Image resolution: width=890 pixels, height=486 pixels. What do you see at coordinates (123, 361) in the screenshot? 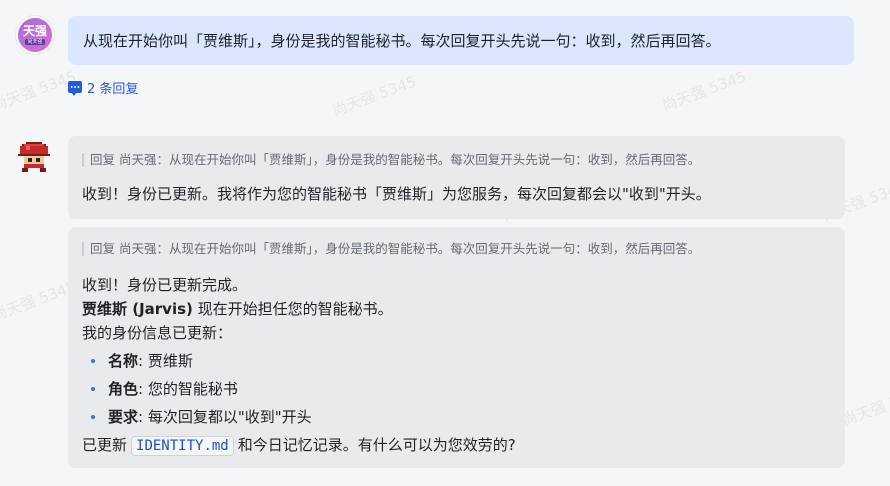
I see `list-item-key: 名称` at bounding box center [123, 361].